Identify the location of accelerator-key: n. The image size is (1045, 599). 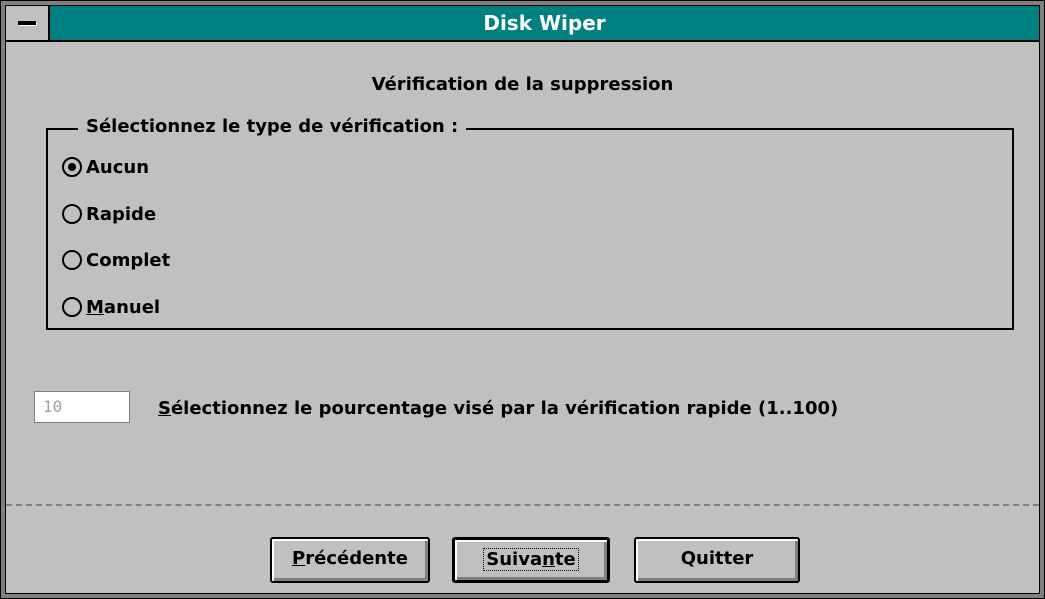
(548, 559).